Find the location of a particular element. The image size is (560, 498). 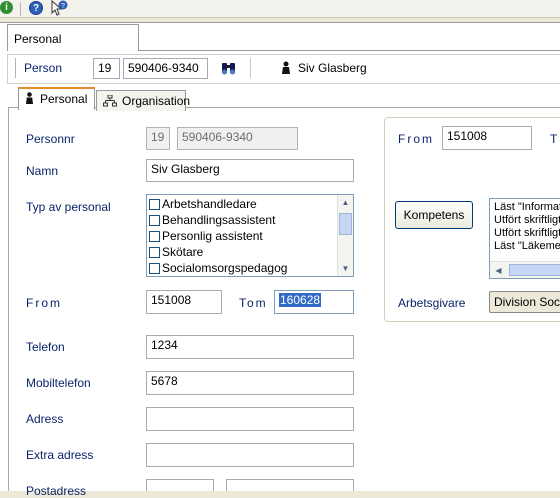

list-item: Behandlingsassistent is located at coordinates (242, 220).